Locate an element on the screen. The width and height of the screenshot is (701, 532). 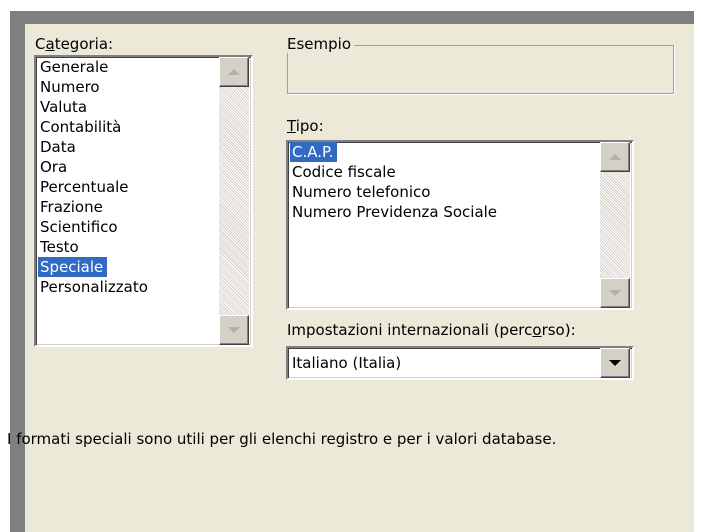
locale-label-pre: Impostazioni internazionali (perc is located at coordinates (410, 330).